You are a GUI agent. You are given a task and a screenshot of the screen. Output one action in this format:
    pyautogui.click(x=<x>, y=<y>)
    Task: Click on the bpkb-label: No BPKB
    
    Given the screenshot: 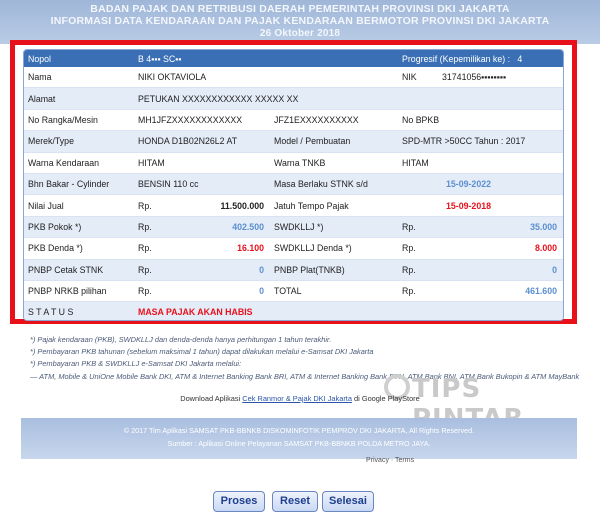 What is the action you would take?
    pyautogui.click(x=480, y=120)
    